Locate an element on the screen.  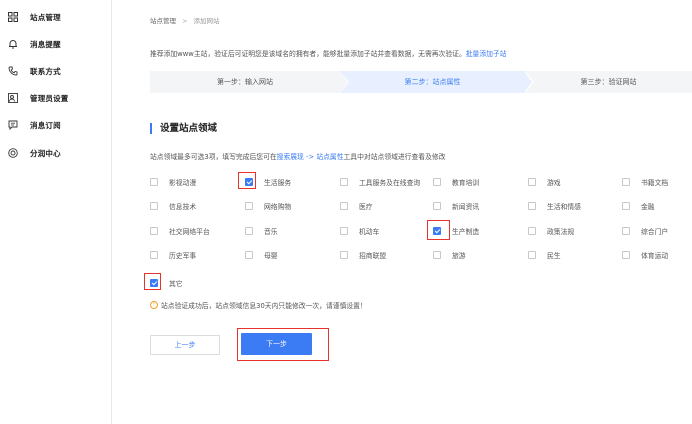
category-label: 游戏 is located at coordinates (554, 183).